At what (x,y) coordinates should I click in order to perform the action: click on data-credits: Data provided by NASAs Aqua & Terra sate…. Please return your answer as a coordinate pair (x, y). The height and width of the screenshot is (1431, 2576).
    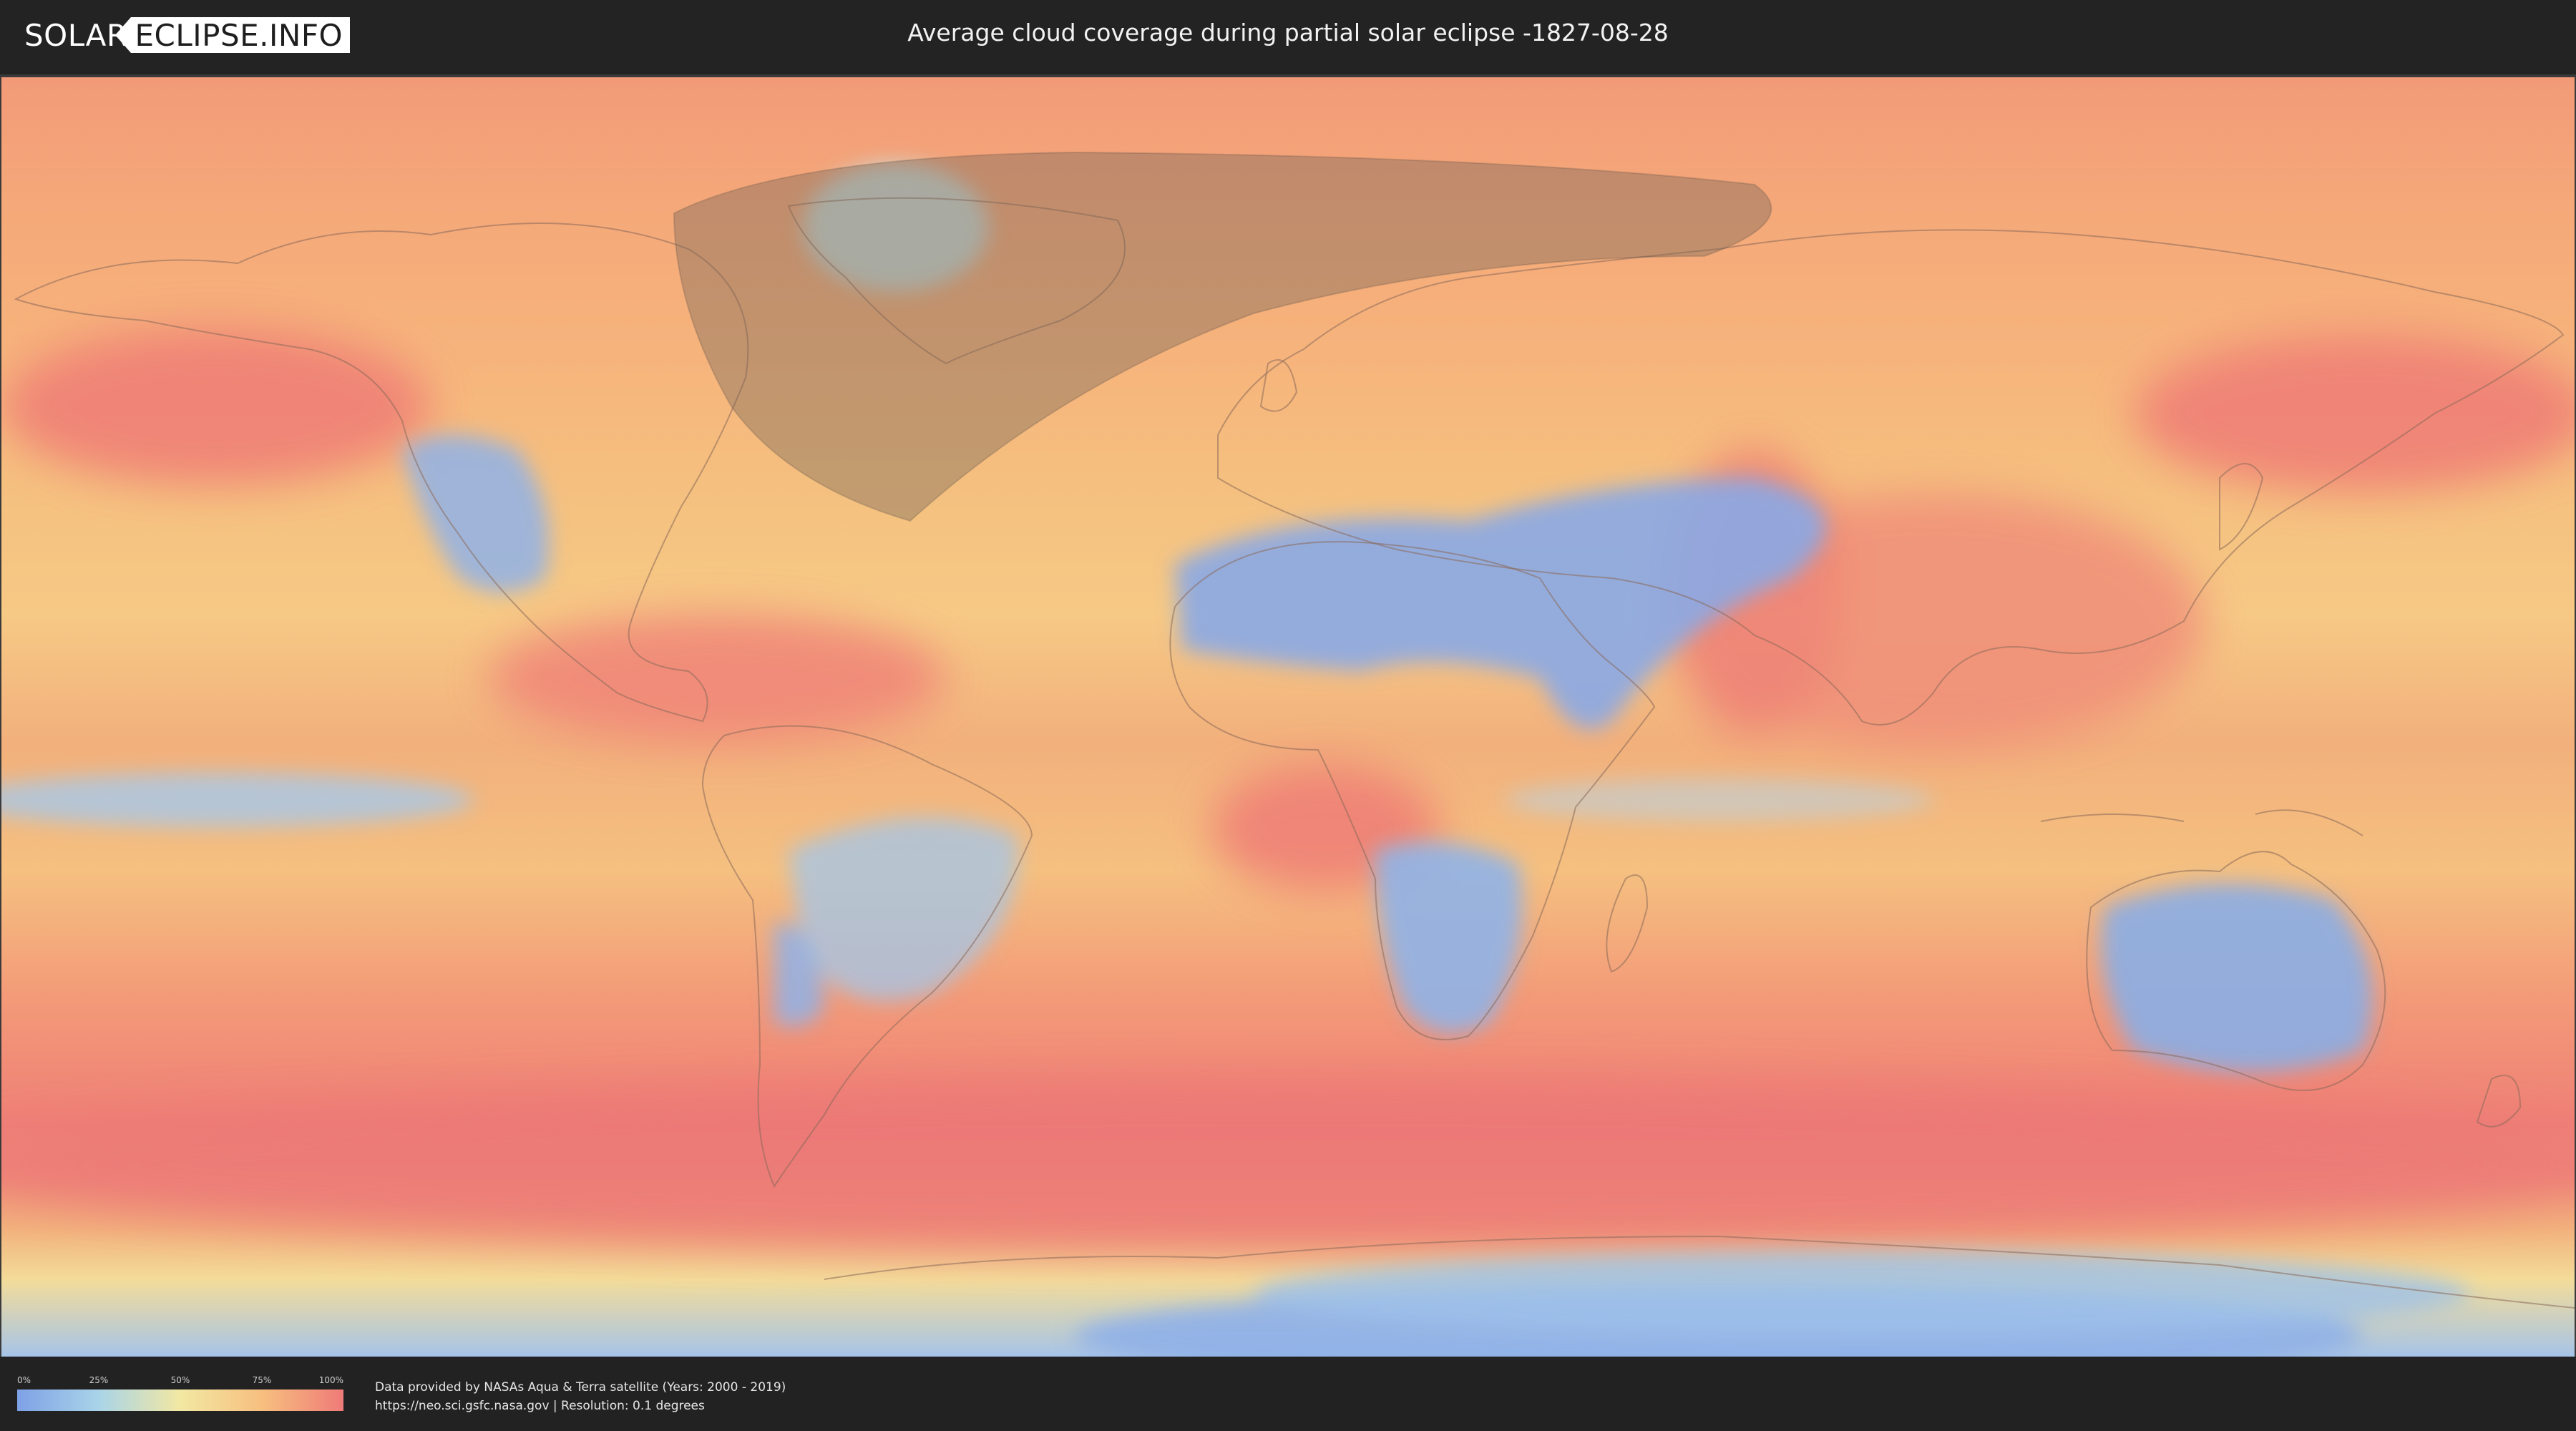
    Looking at the image, I should click on (580, 1396).